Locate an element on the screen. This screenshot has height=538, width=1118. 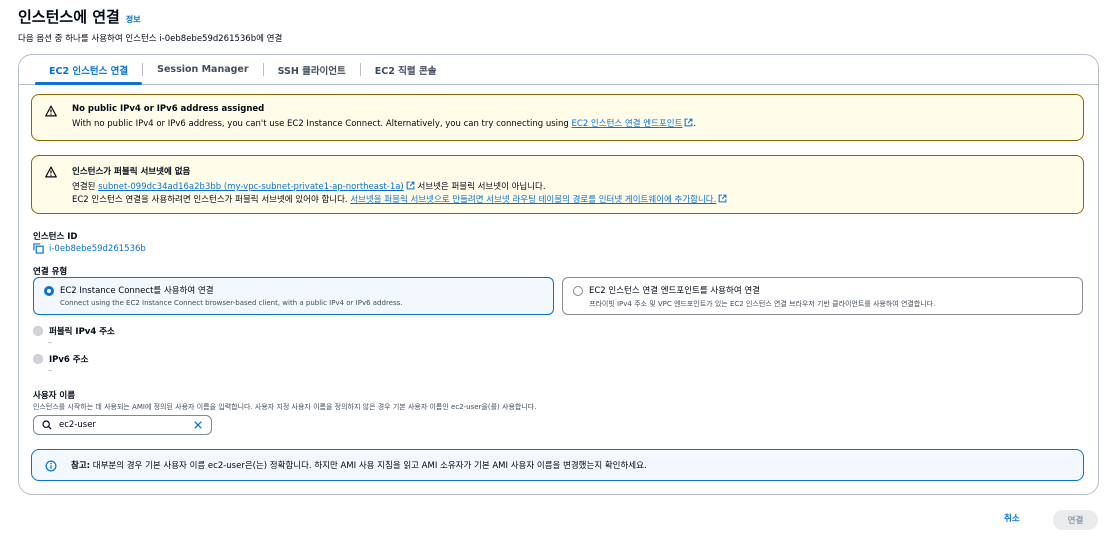
connection-type-label: 연결 유형 is located at coordinates (50, 272).